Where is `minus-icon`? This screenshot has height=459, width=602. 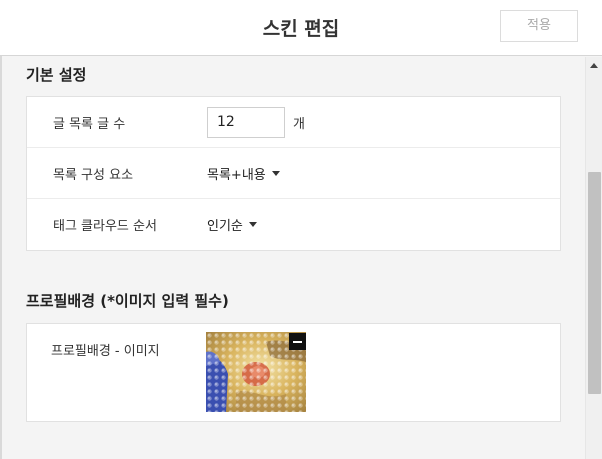 minus-icon is located at coordinates (297, 341).